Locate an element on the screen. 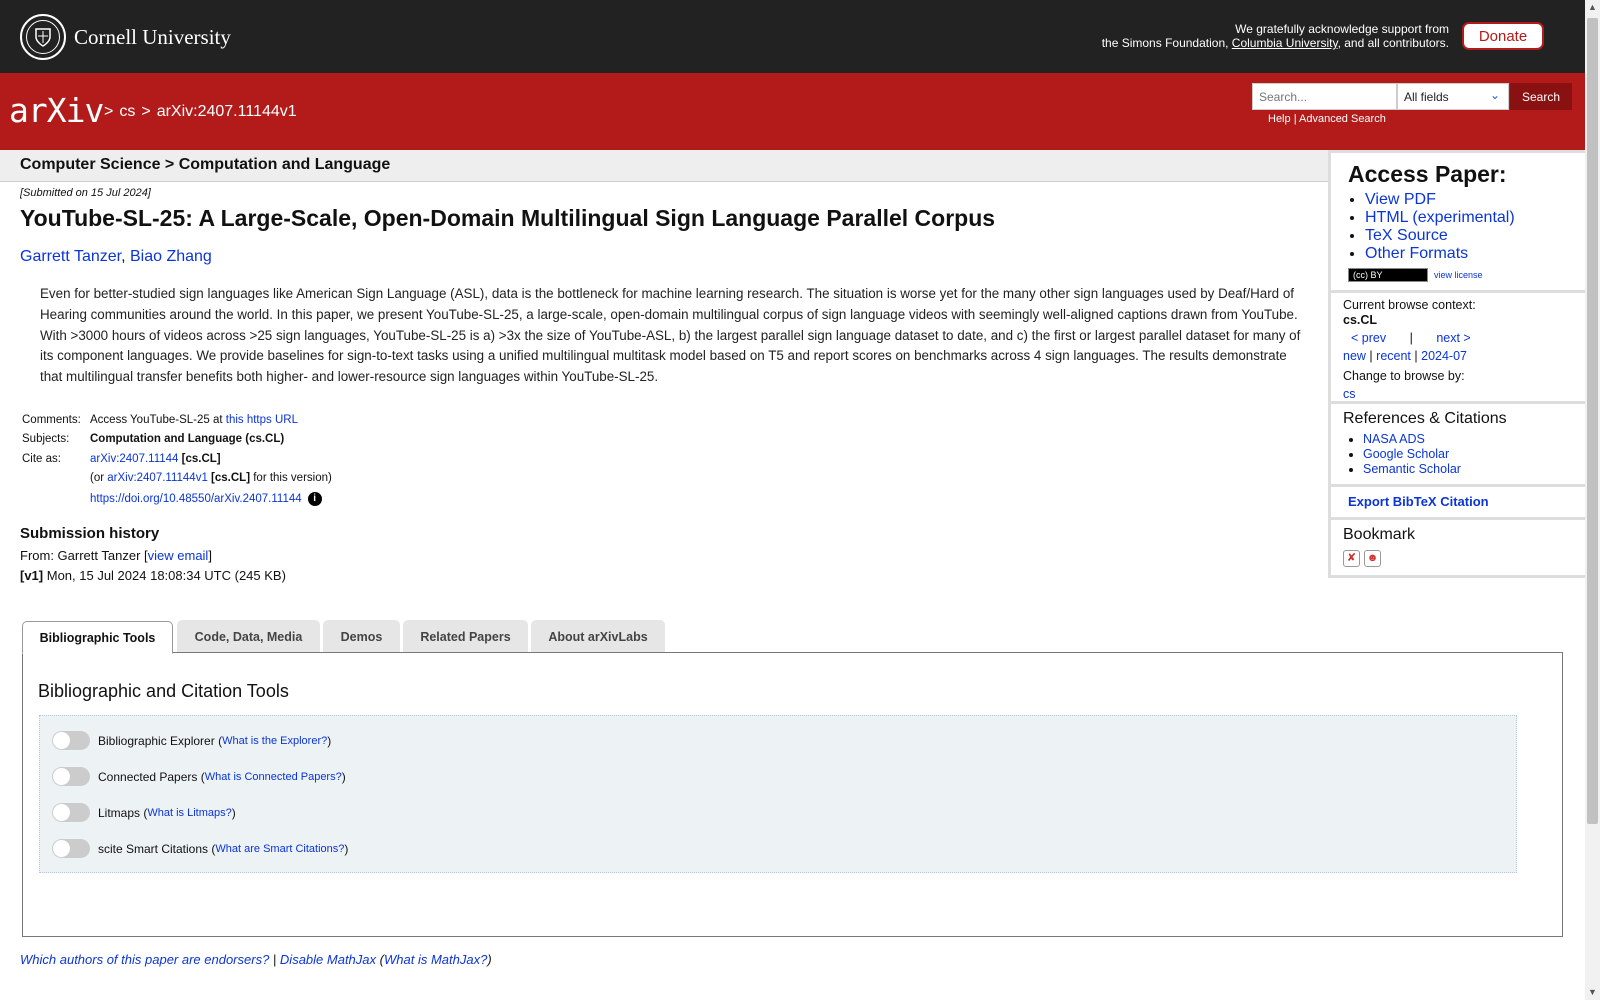  license: (cc) BY view license is located at coordinates (1415, 275).